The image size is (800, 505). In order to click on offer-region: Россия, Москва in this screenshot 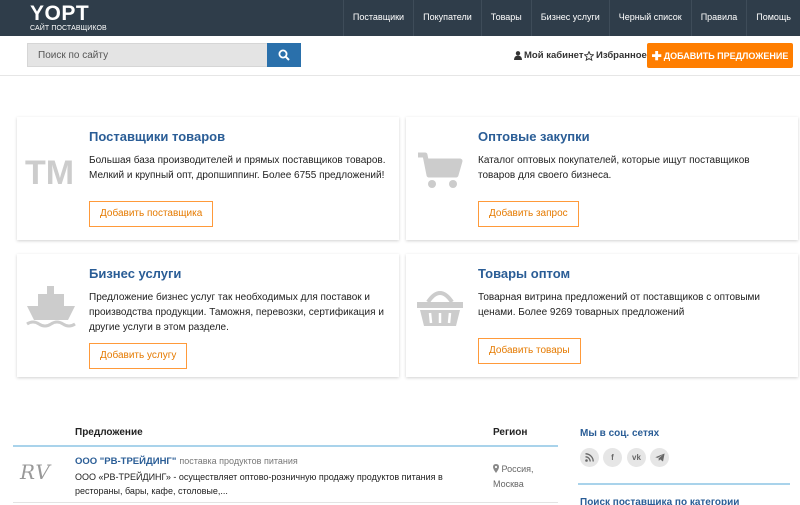, I will do `click(523, 477)`.